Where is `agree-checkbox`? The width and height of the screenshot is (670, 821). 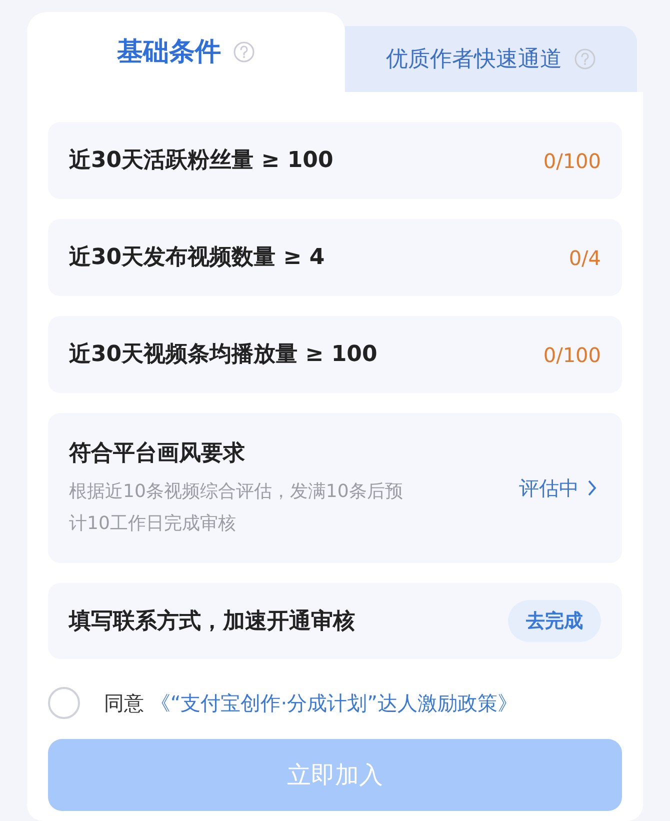
agree-checkbox is located at coordinates (64, 703).